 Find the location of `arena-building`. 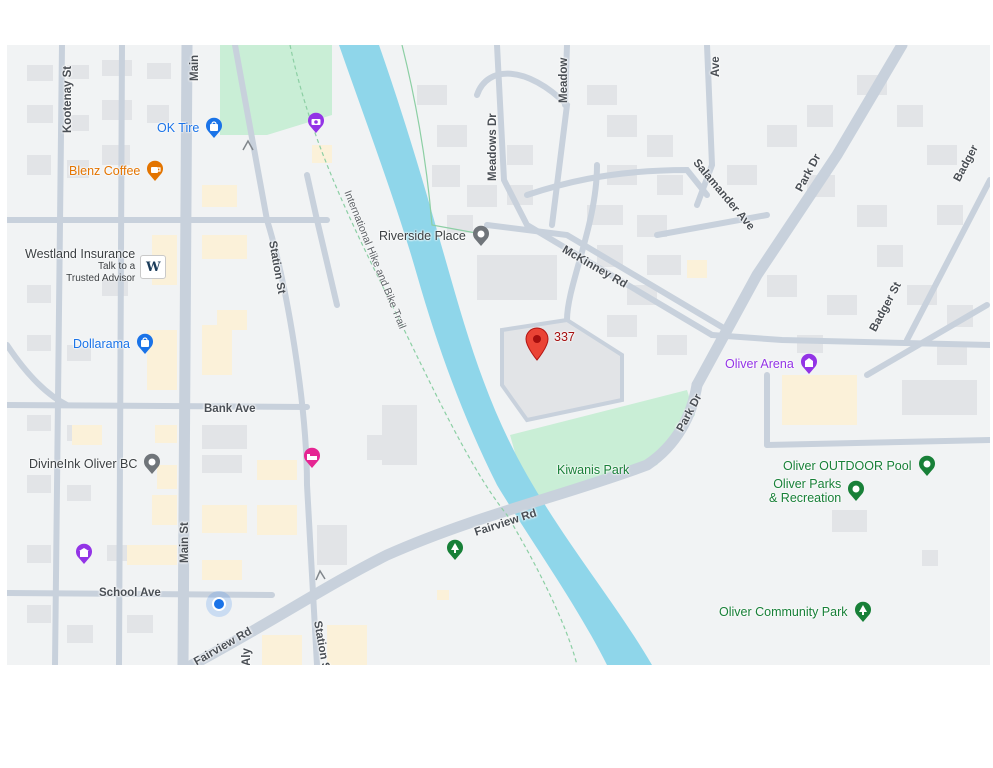

arena-building is located at coordinates (822, 401).